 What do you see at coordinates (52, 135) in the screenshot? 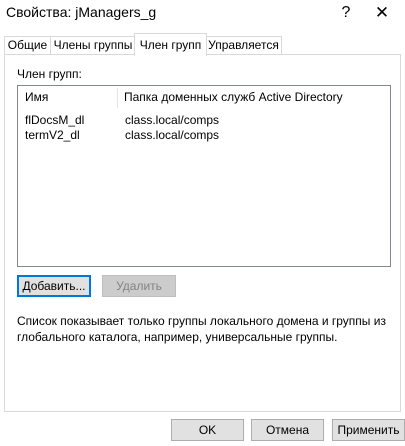
I see `row-name: termV2_dl` at bounding box center [52, 135].